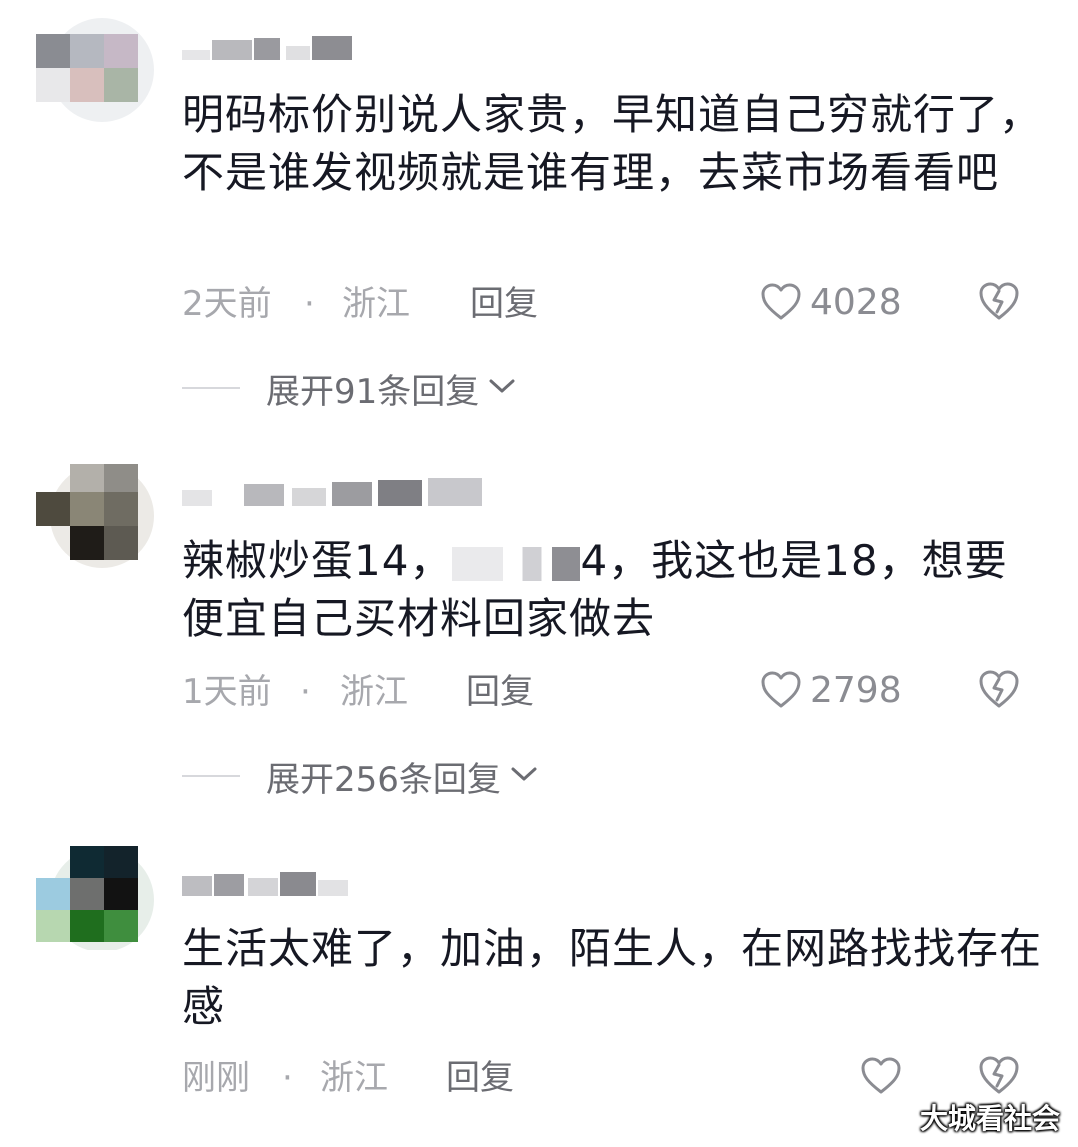  Describe the element at coordinates (989, 1118) in the screenshot. I see `watermark: 大城看社会` at that location.